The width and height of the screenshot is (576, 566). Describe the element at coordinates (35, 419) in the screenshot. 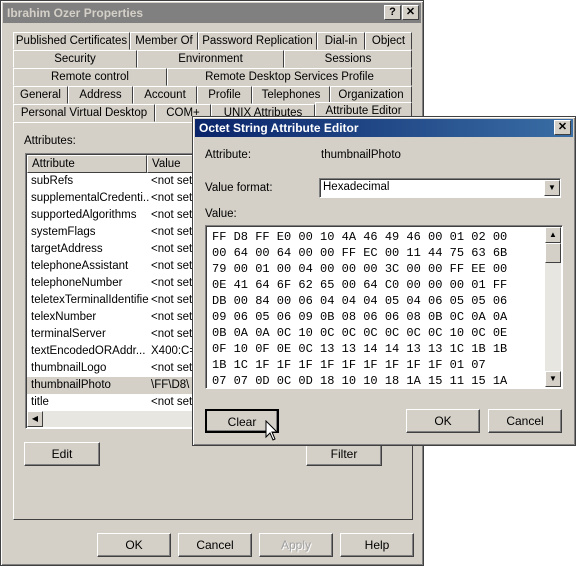

I see `scroll-left-button: ◀` at that location.